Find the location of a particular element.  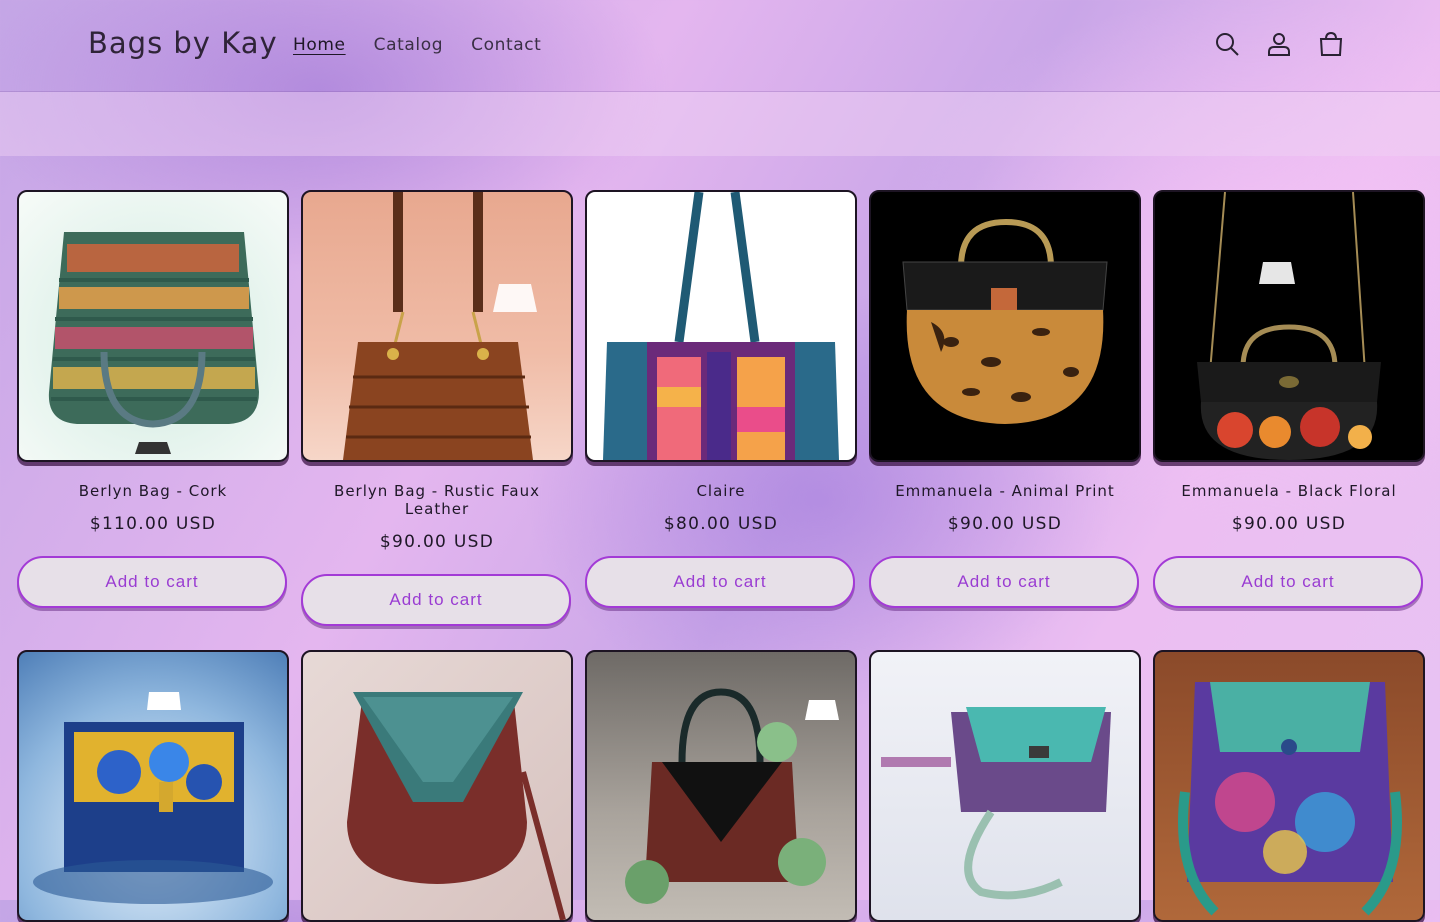

nav-home: Home is located at coordinates (319, 45).